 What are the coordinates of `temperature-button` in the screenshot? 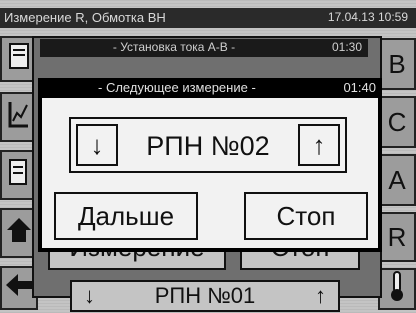 It's located at (397, 289).